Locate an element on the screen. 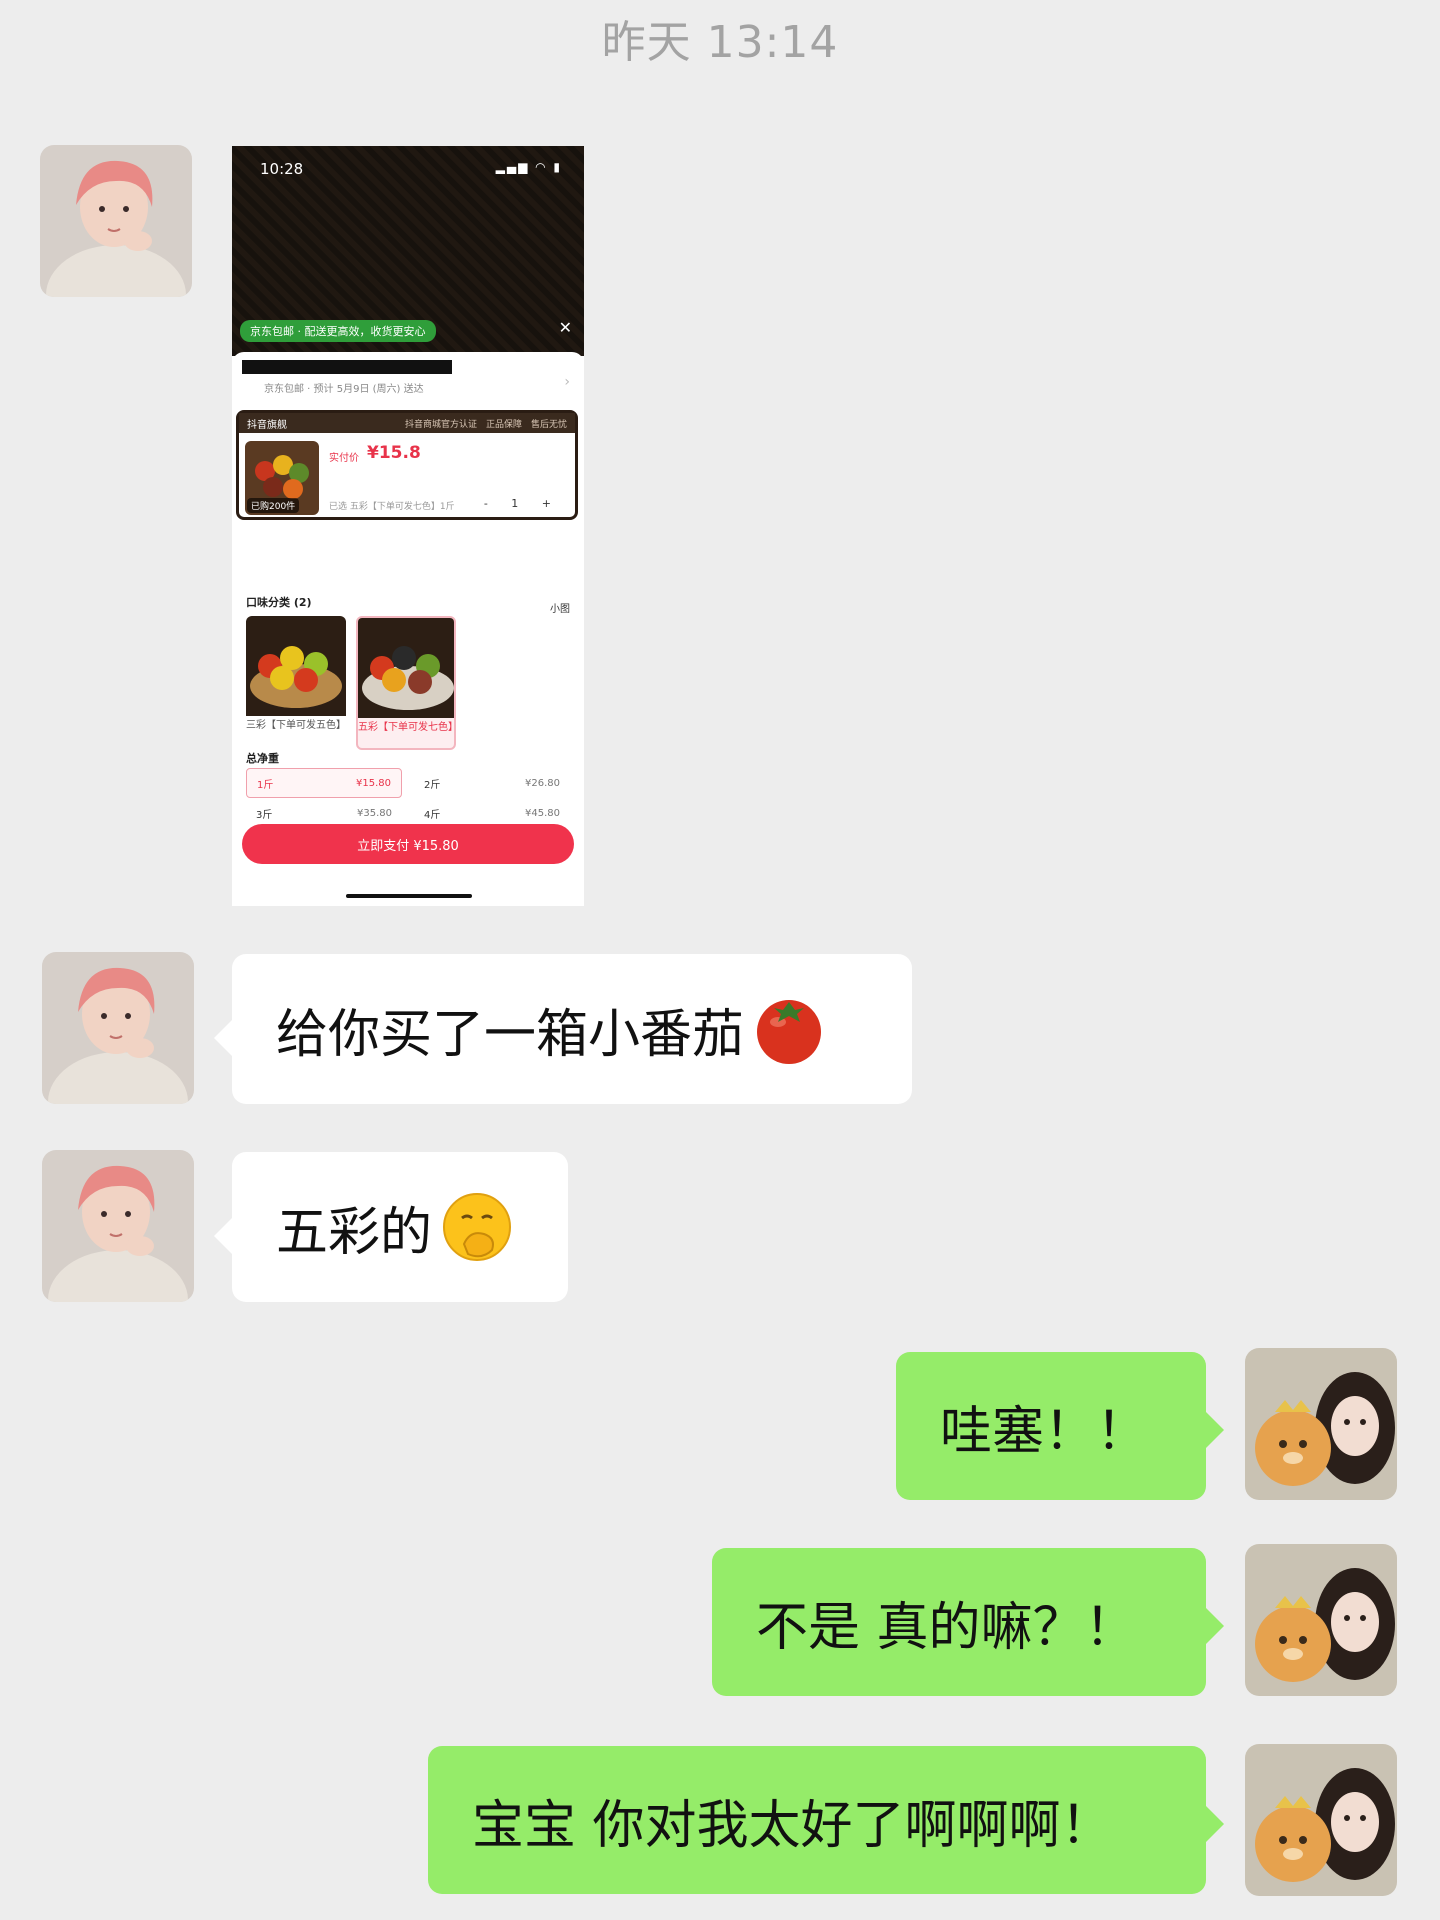  sold-count: 已购200件 is located at coordinates (273, 505).